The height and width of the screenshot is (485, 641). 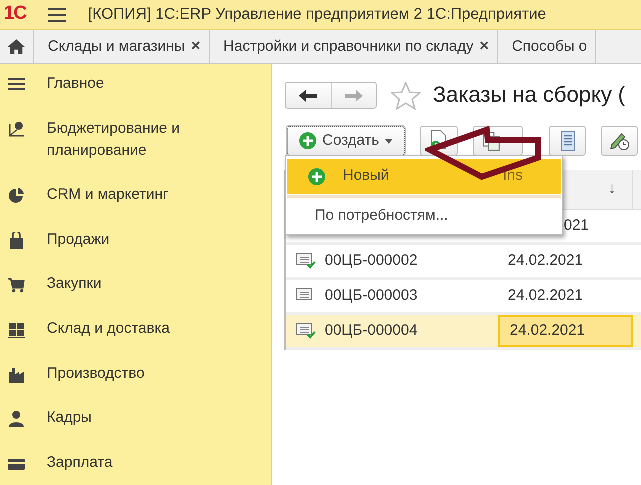 I want to click on factory-icon, so click(x=16, y=374).